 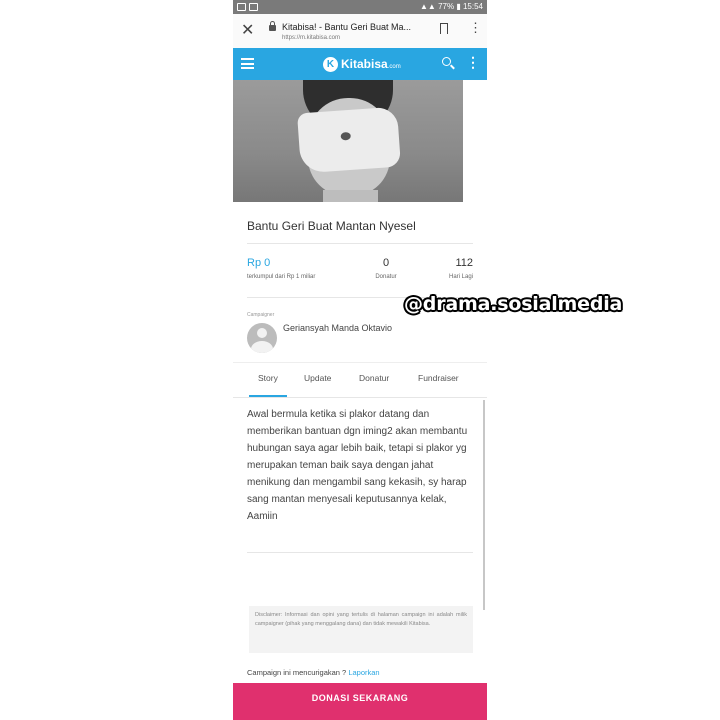 I want to click on bookmark-icon, so click(x=444, y=28).